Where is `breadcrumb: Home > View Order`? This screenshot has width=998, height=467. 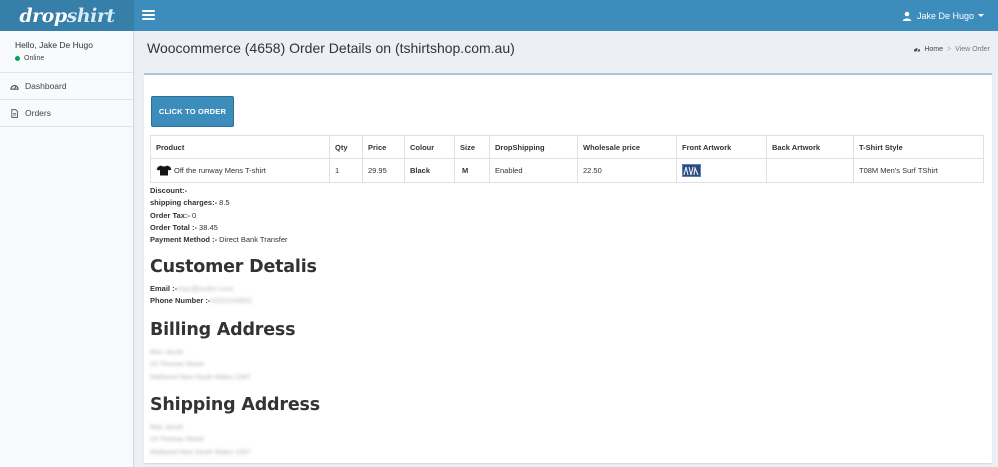 breadcrumb: Home > View Order is located at coordinates (951, 49).